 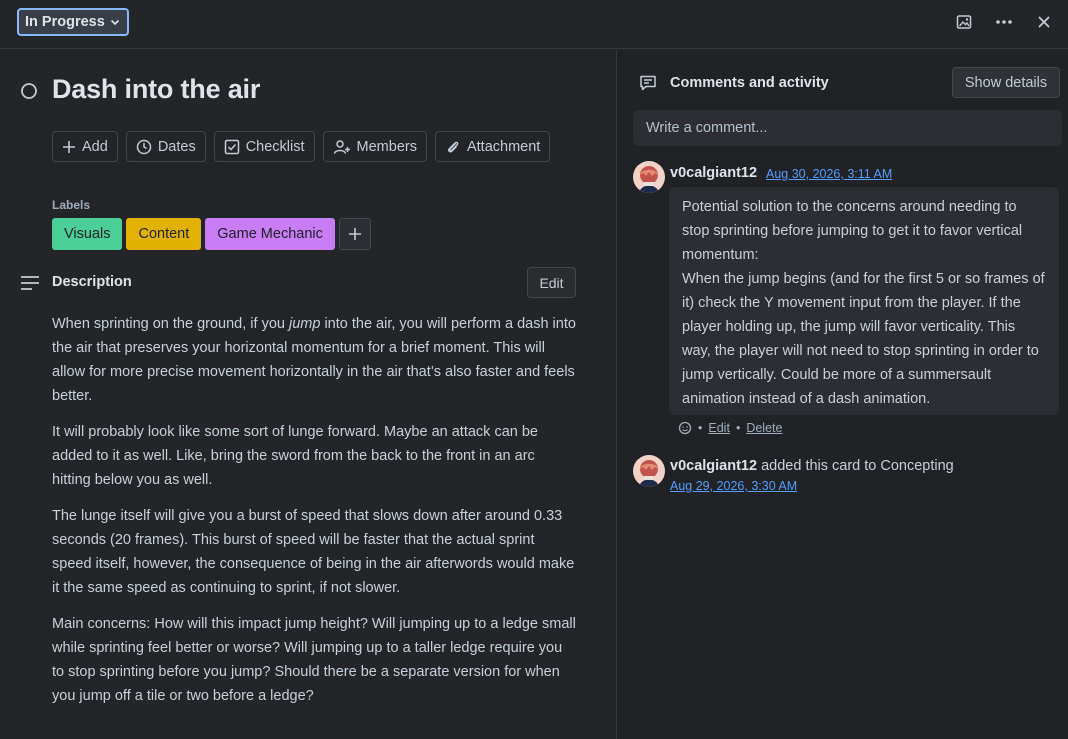 I want to click on card-title: Dash into the air, so click(x=156, y=89).